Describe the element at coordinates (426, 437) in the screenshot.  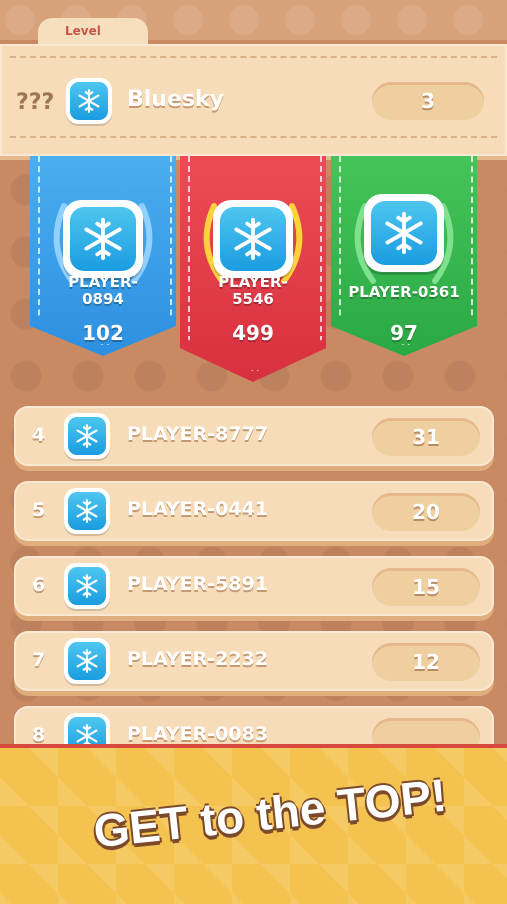
I see `row-score: 31` at that location.